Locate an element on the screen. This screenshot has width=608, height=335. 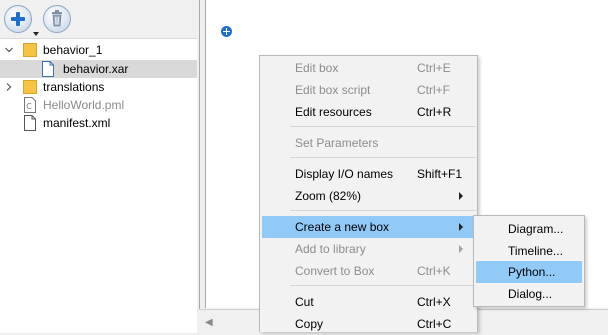
menu-item-shortcut: Ctrl+F is located at coordinates (433, 90).